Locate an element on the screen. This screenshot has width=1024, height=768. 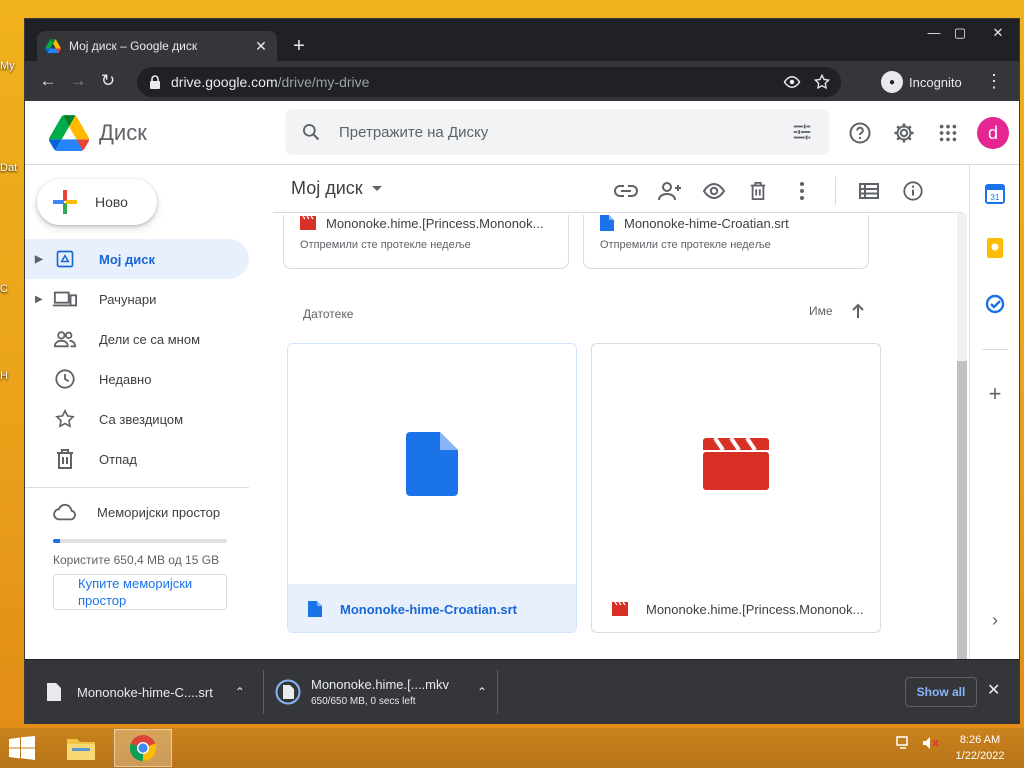
shared-icon is located at coordinates (65, 339).